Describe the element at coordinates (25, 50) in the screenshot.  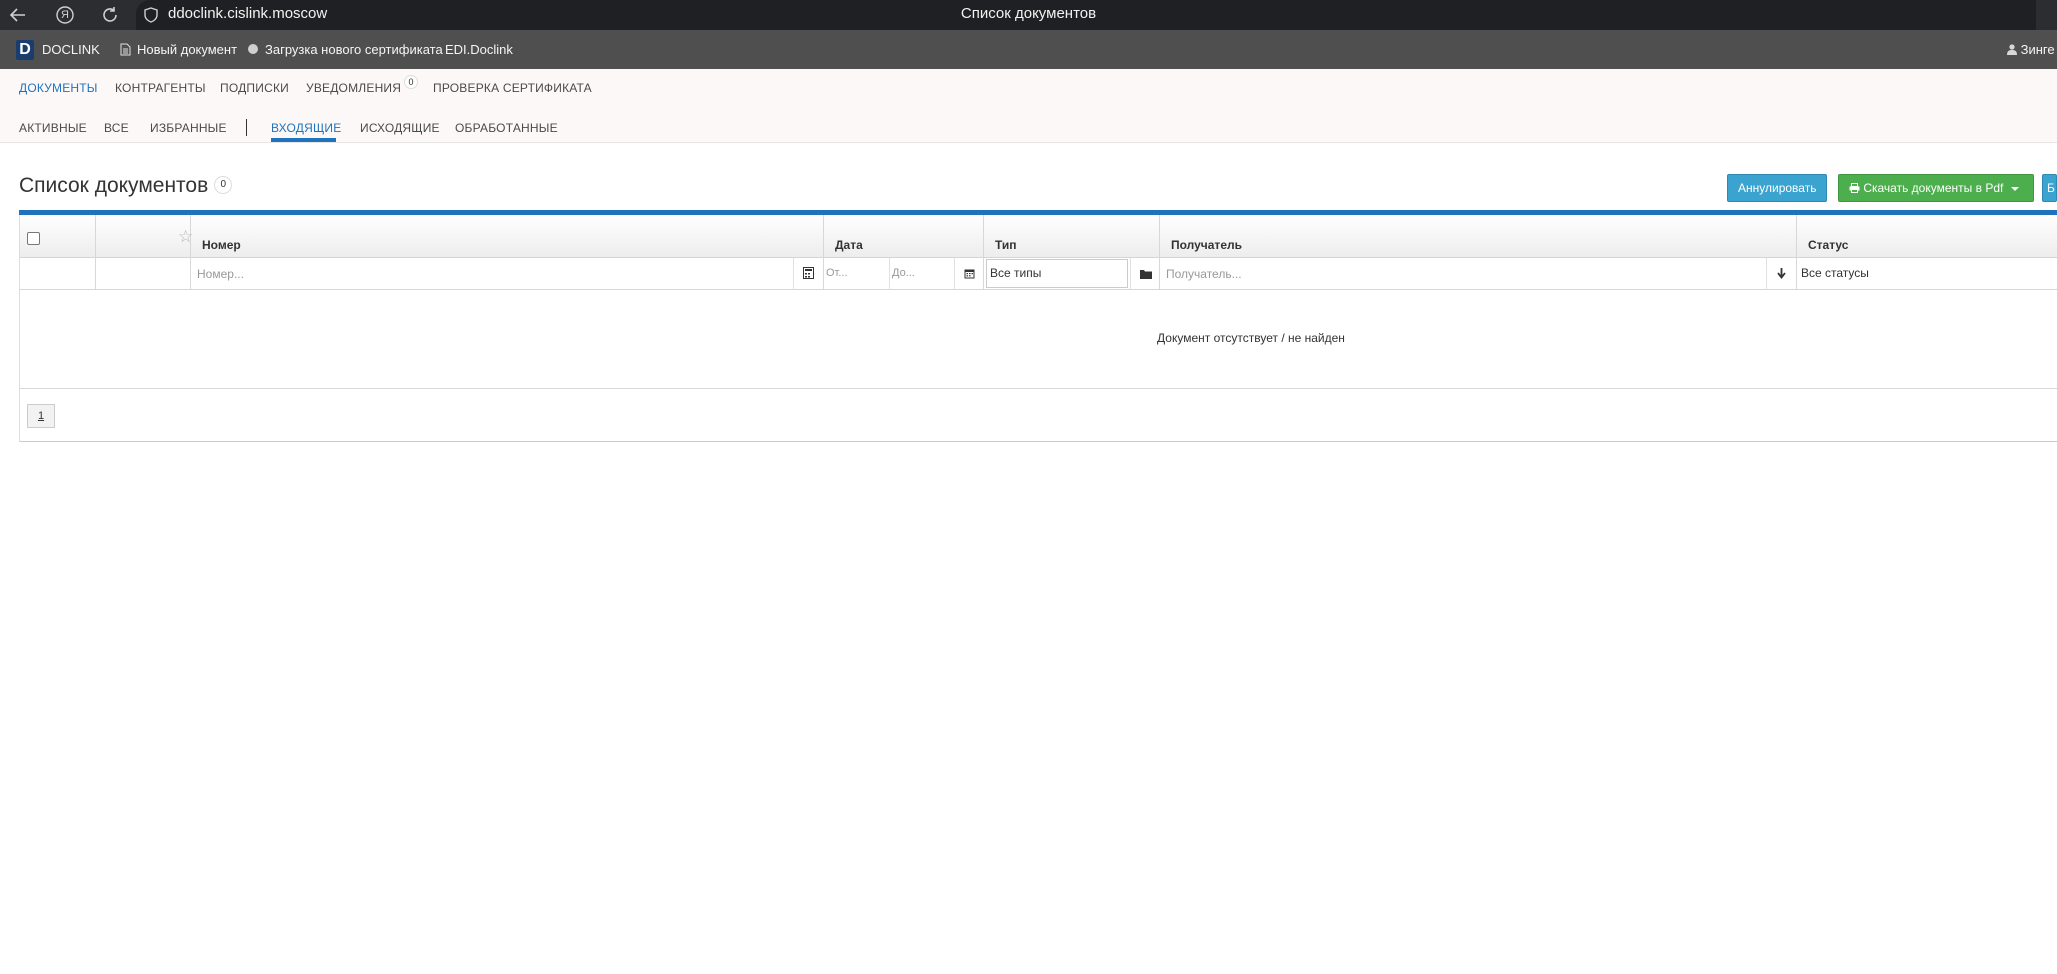
I see `doclink-logo: D` at that location.